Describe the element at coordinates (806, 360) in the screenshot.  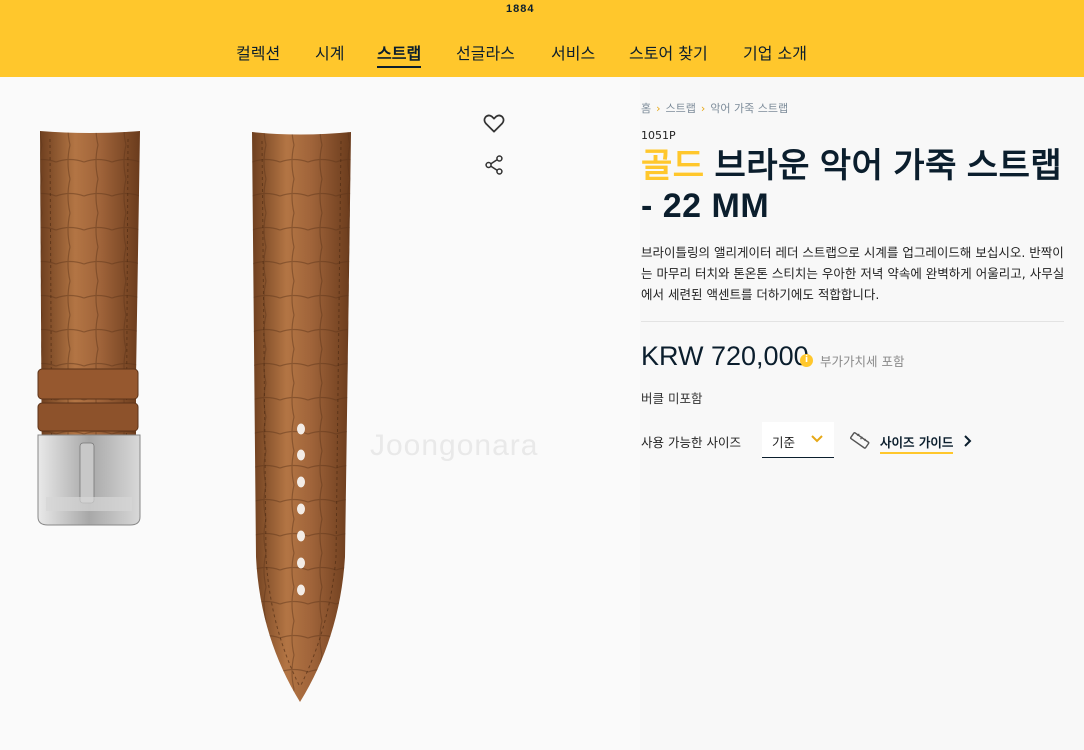
I see `info-icon: i` at that location.